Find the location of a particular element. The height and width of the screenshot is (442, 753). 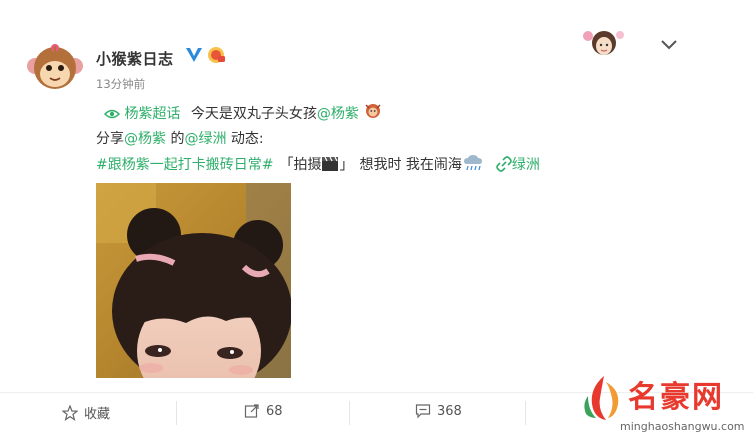

share-prefix: 分享 is located at coordinates (110, 139).